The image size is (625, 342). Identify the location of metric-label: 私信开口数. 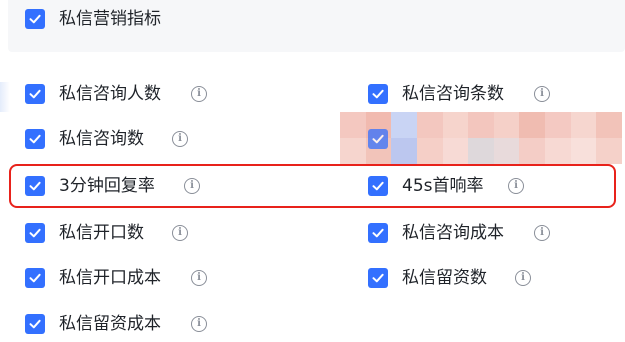
(101, 233).